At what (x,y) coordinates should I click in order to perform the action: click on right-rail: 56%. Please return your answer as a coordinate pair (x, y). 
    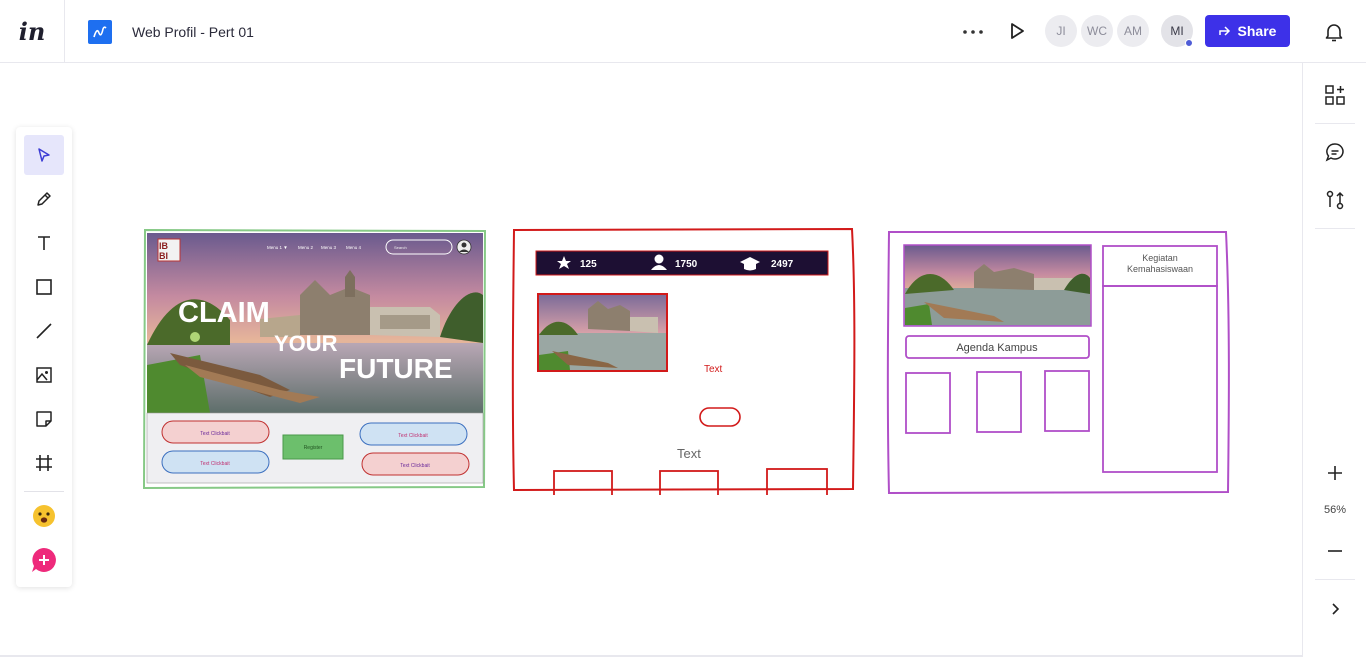
    Looking at the image, I should click on (1334, 360).